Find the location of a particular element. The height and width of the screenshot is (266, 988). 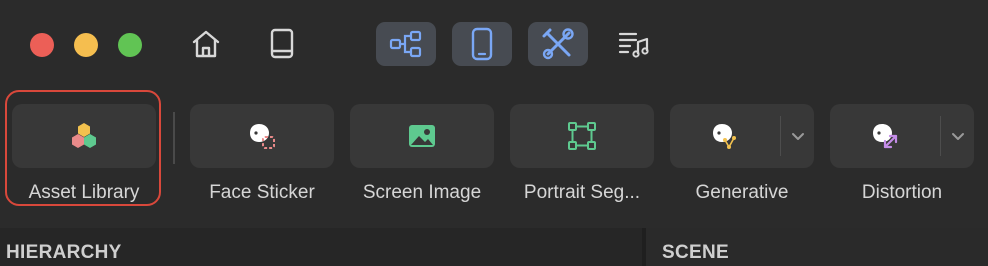

home-icon is located at coordinates (206, 44).